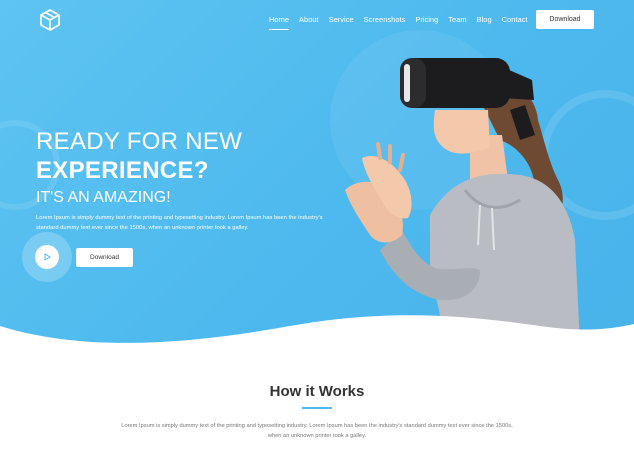  What do you see at coordinates (317, 408) in the screenshot?
I see `title-underline` at bounding box center [317, 408].